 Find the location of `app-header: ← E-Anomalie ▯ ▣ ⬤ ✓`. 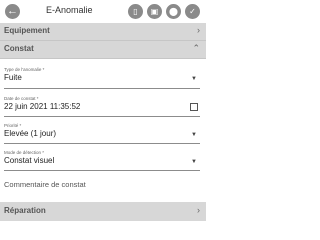

app-header: ← E-Anomalie ▯ ▣ ⬤ ✓ is located at coordinates (103, 11).